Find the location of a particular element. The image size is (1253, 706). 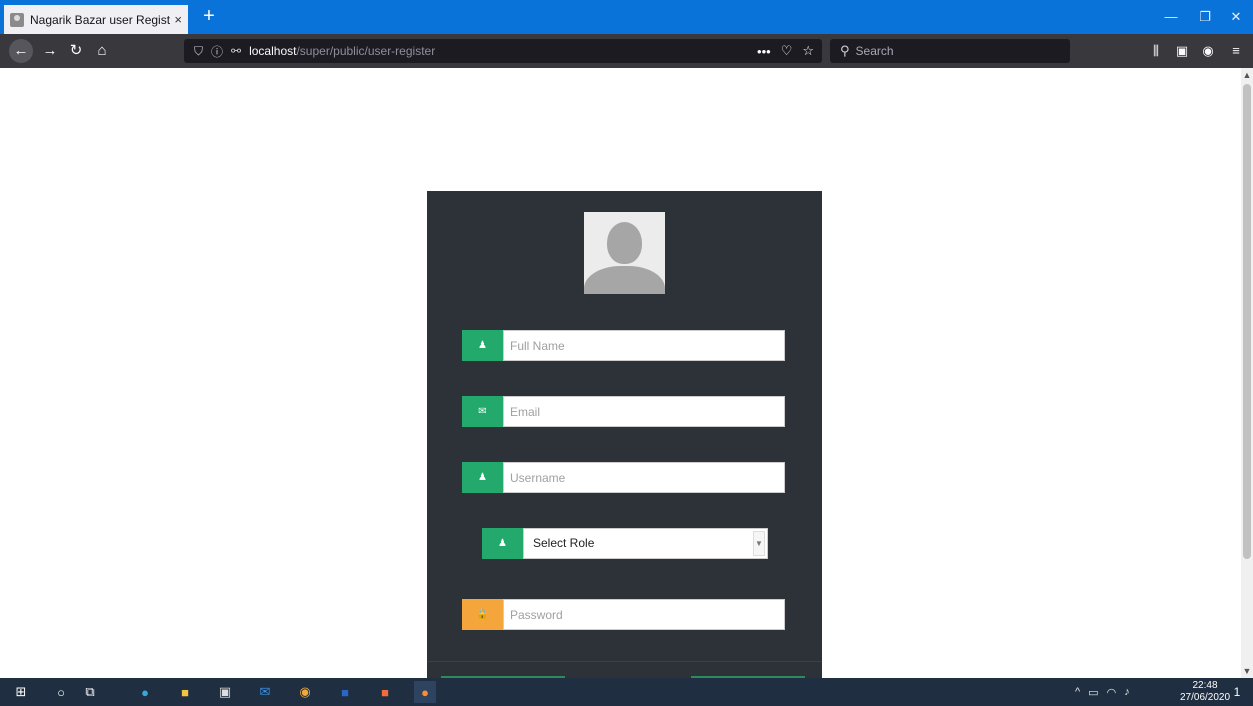

tab-active: Nagarik Bazar user Registration × is located at coordinates (96, 19).